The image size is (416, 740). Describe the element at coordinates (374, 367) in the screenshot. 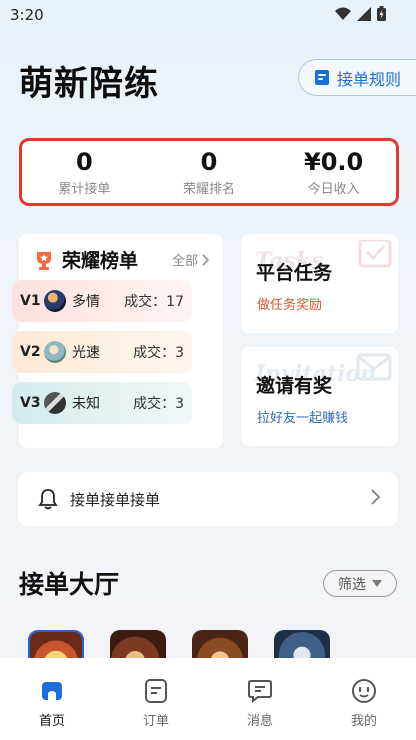

I see `envelope-icon` at that location.